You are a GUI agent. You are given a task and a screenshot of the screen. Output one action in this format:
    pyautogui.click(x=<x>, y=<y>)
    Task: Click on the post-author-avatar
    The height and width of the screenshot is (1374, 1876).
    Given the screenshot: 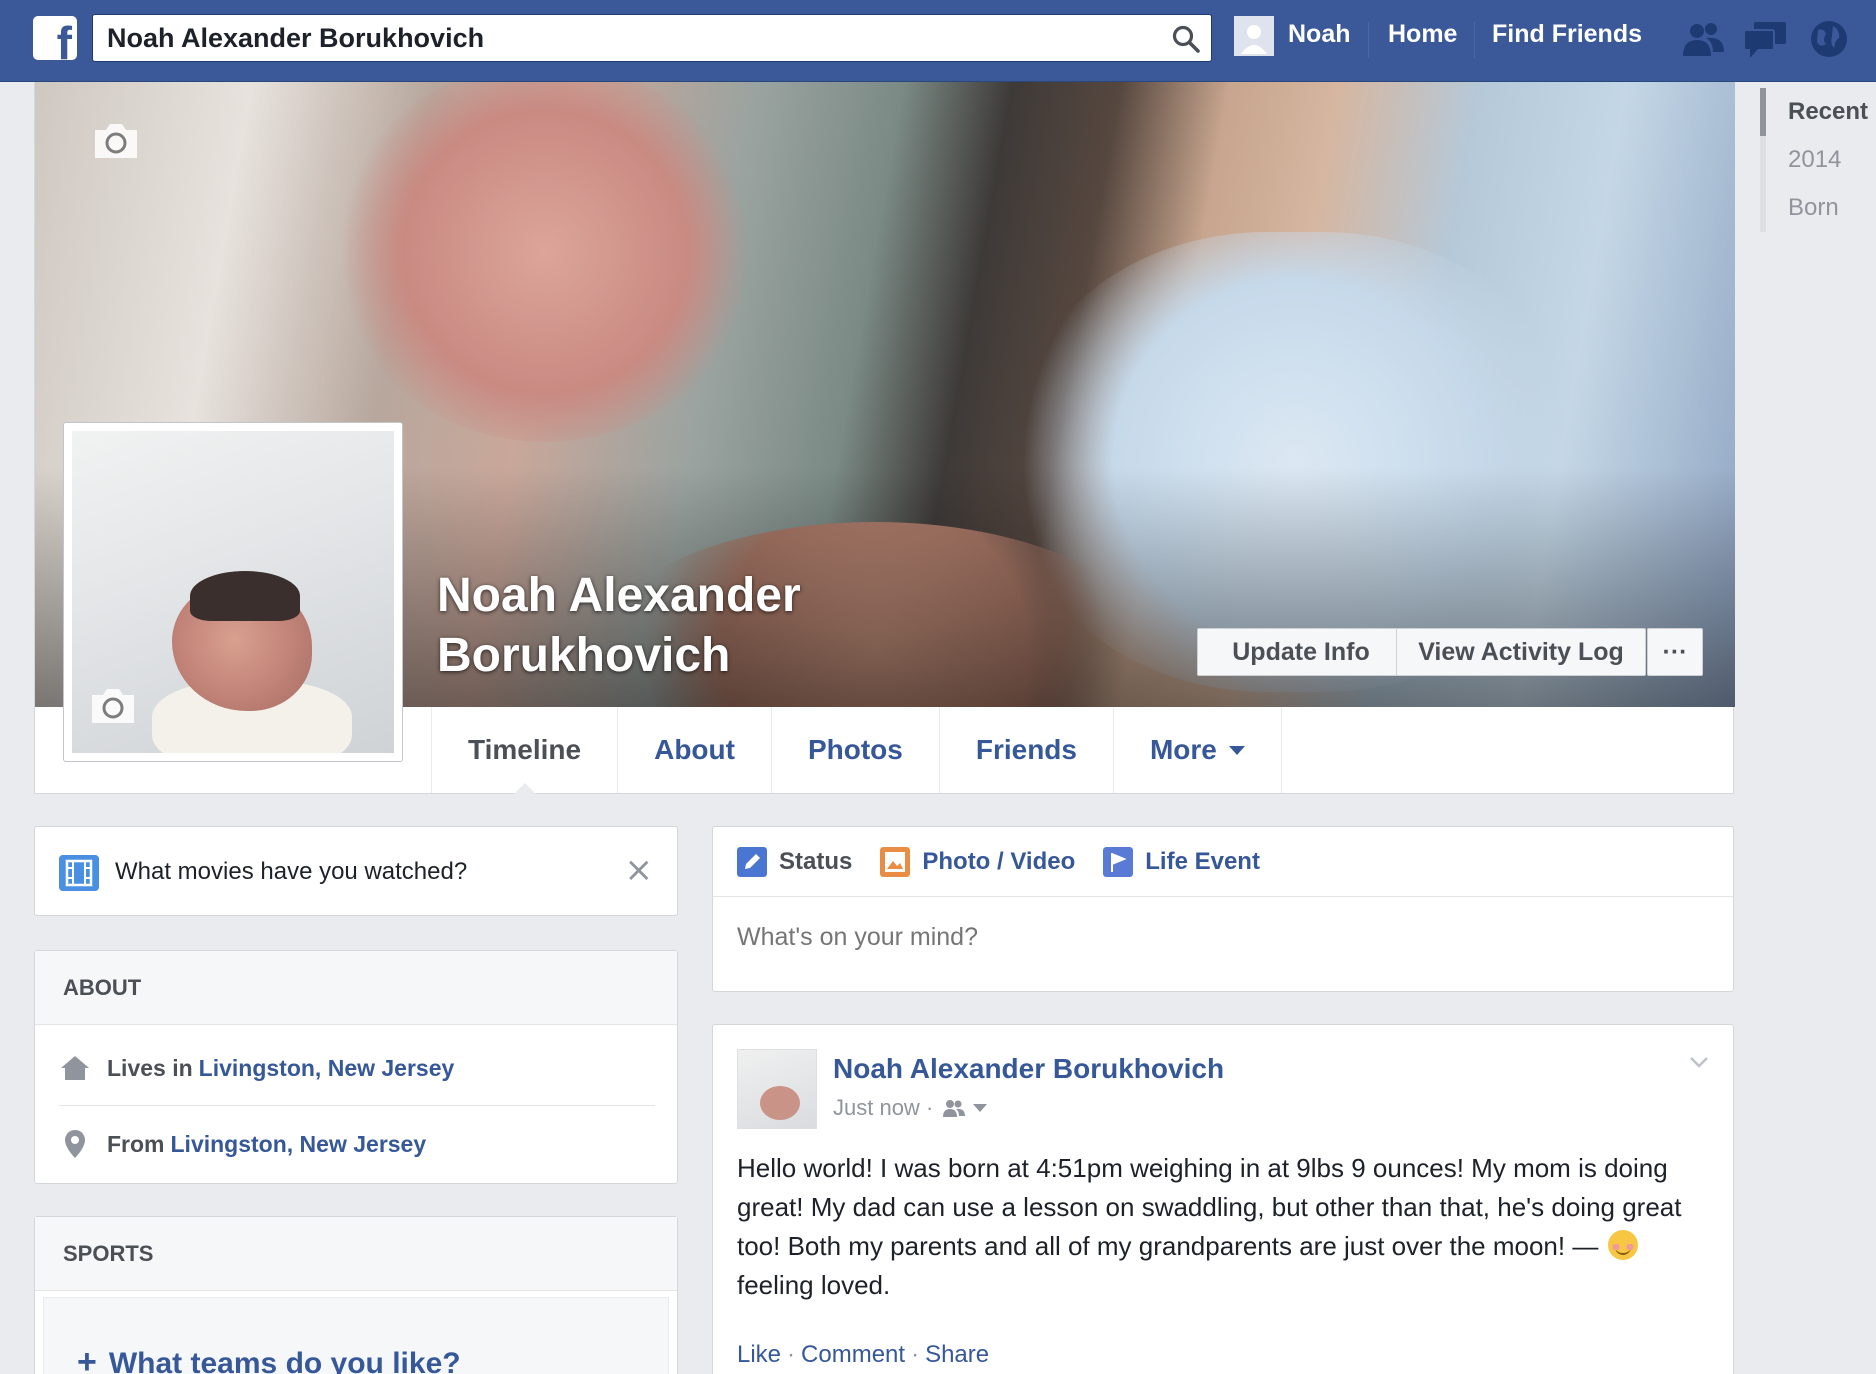 What is the action you would take?
    pyautogui.click(x=777, y=1089)
    